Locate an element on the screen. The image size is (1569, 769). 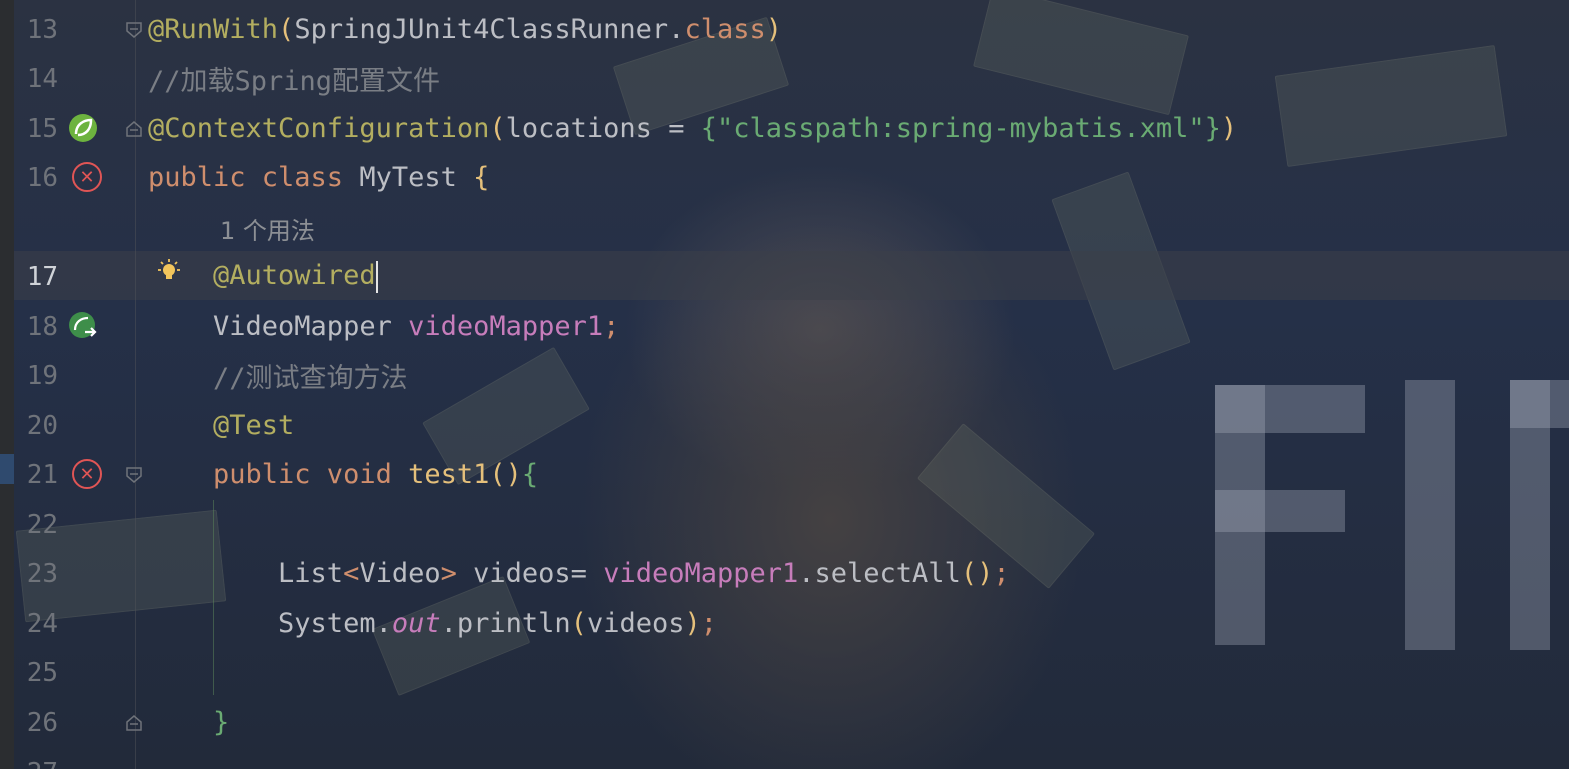
code-text: System.out.println(videos); is located at coordinates (432, 623).